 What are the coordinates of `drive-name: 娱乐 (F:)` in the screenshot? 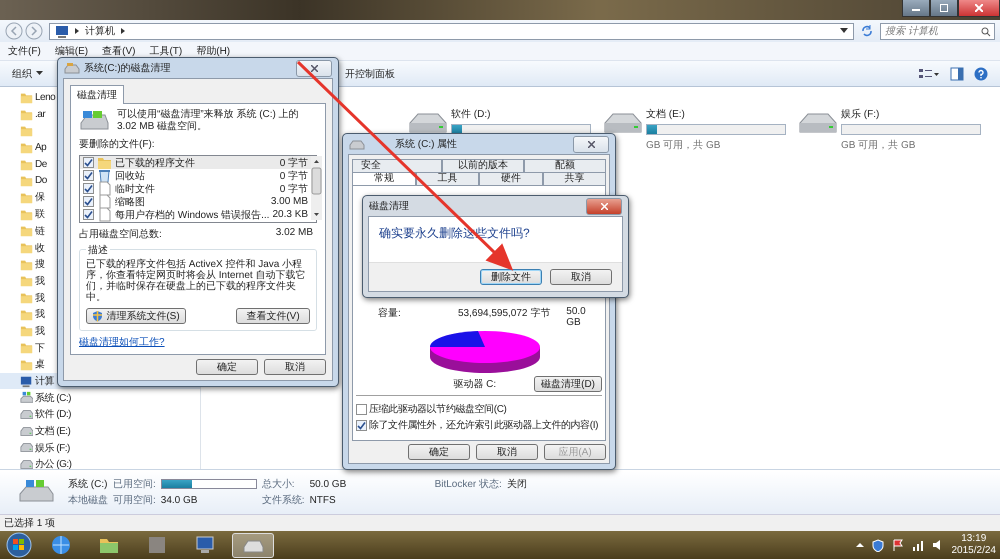 It's located at (860, 114).